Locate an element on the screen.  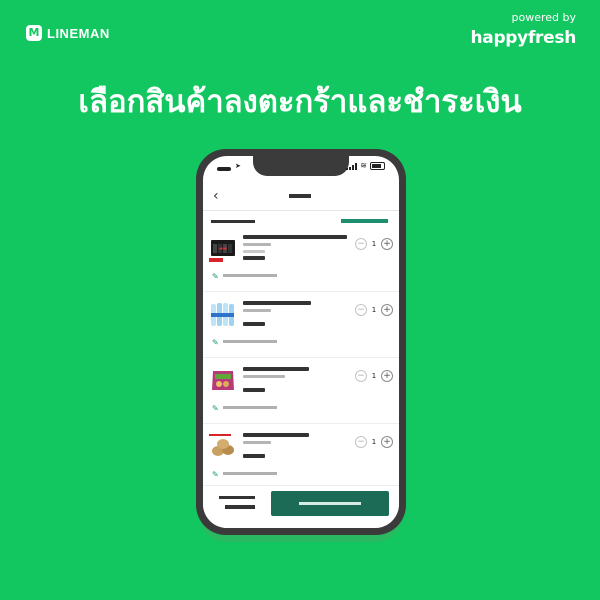
brand-name: LINEMAN is located at coordinates (78, 33).